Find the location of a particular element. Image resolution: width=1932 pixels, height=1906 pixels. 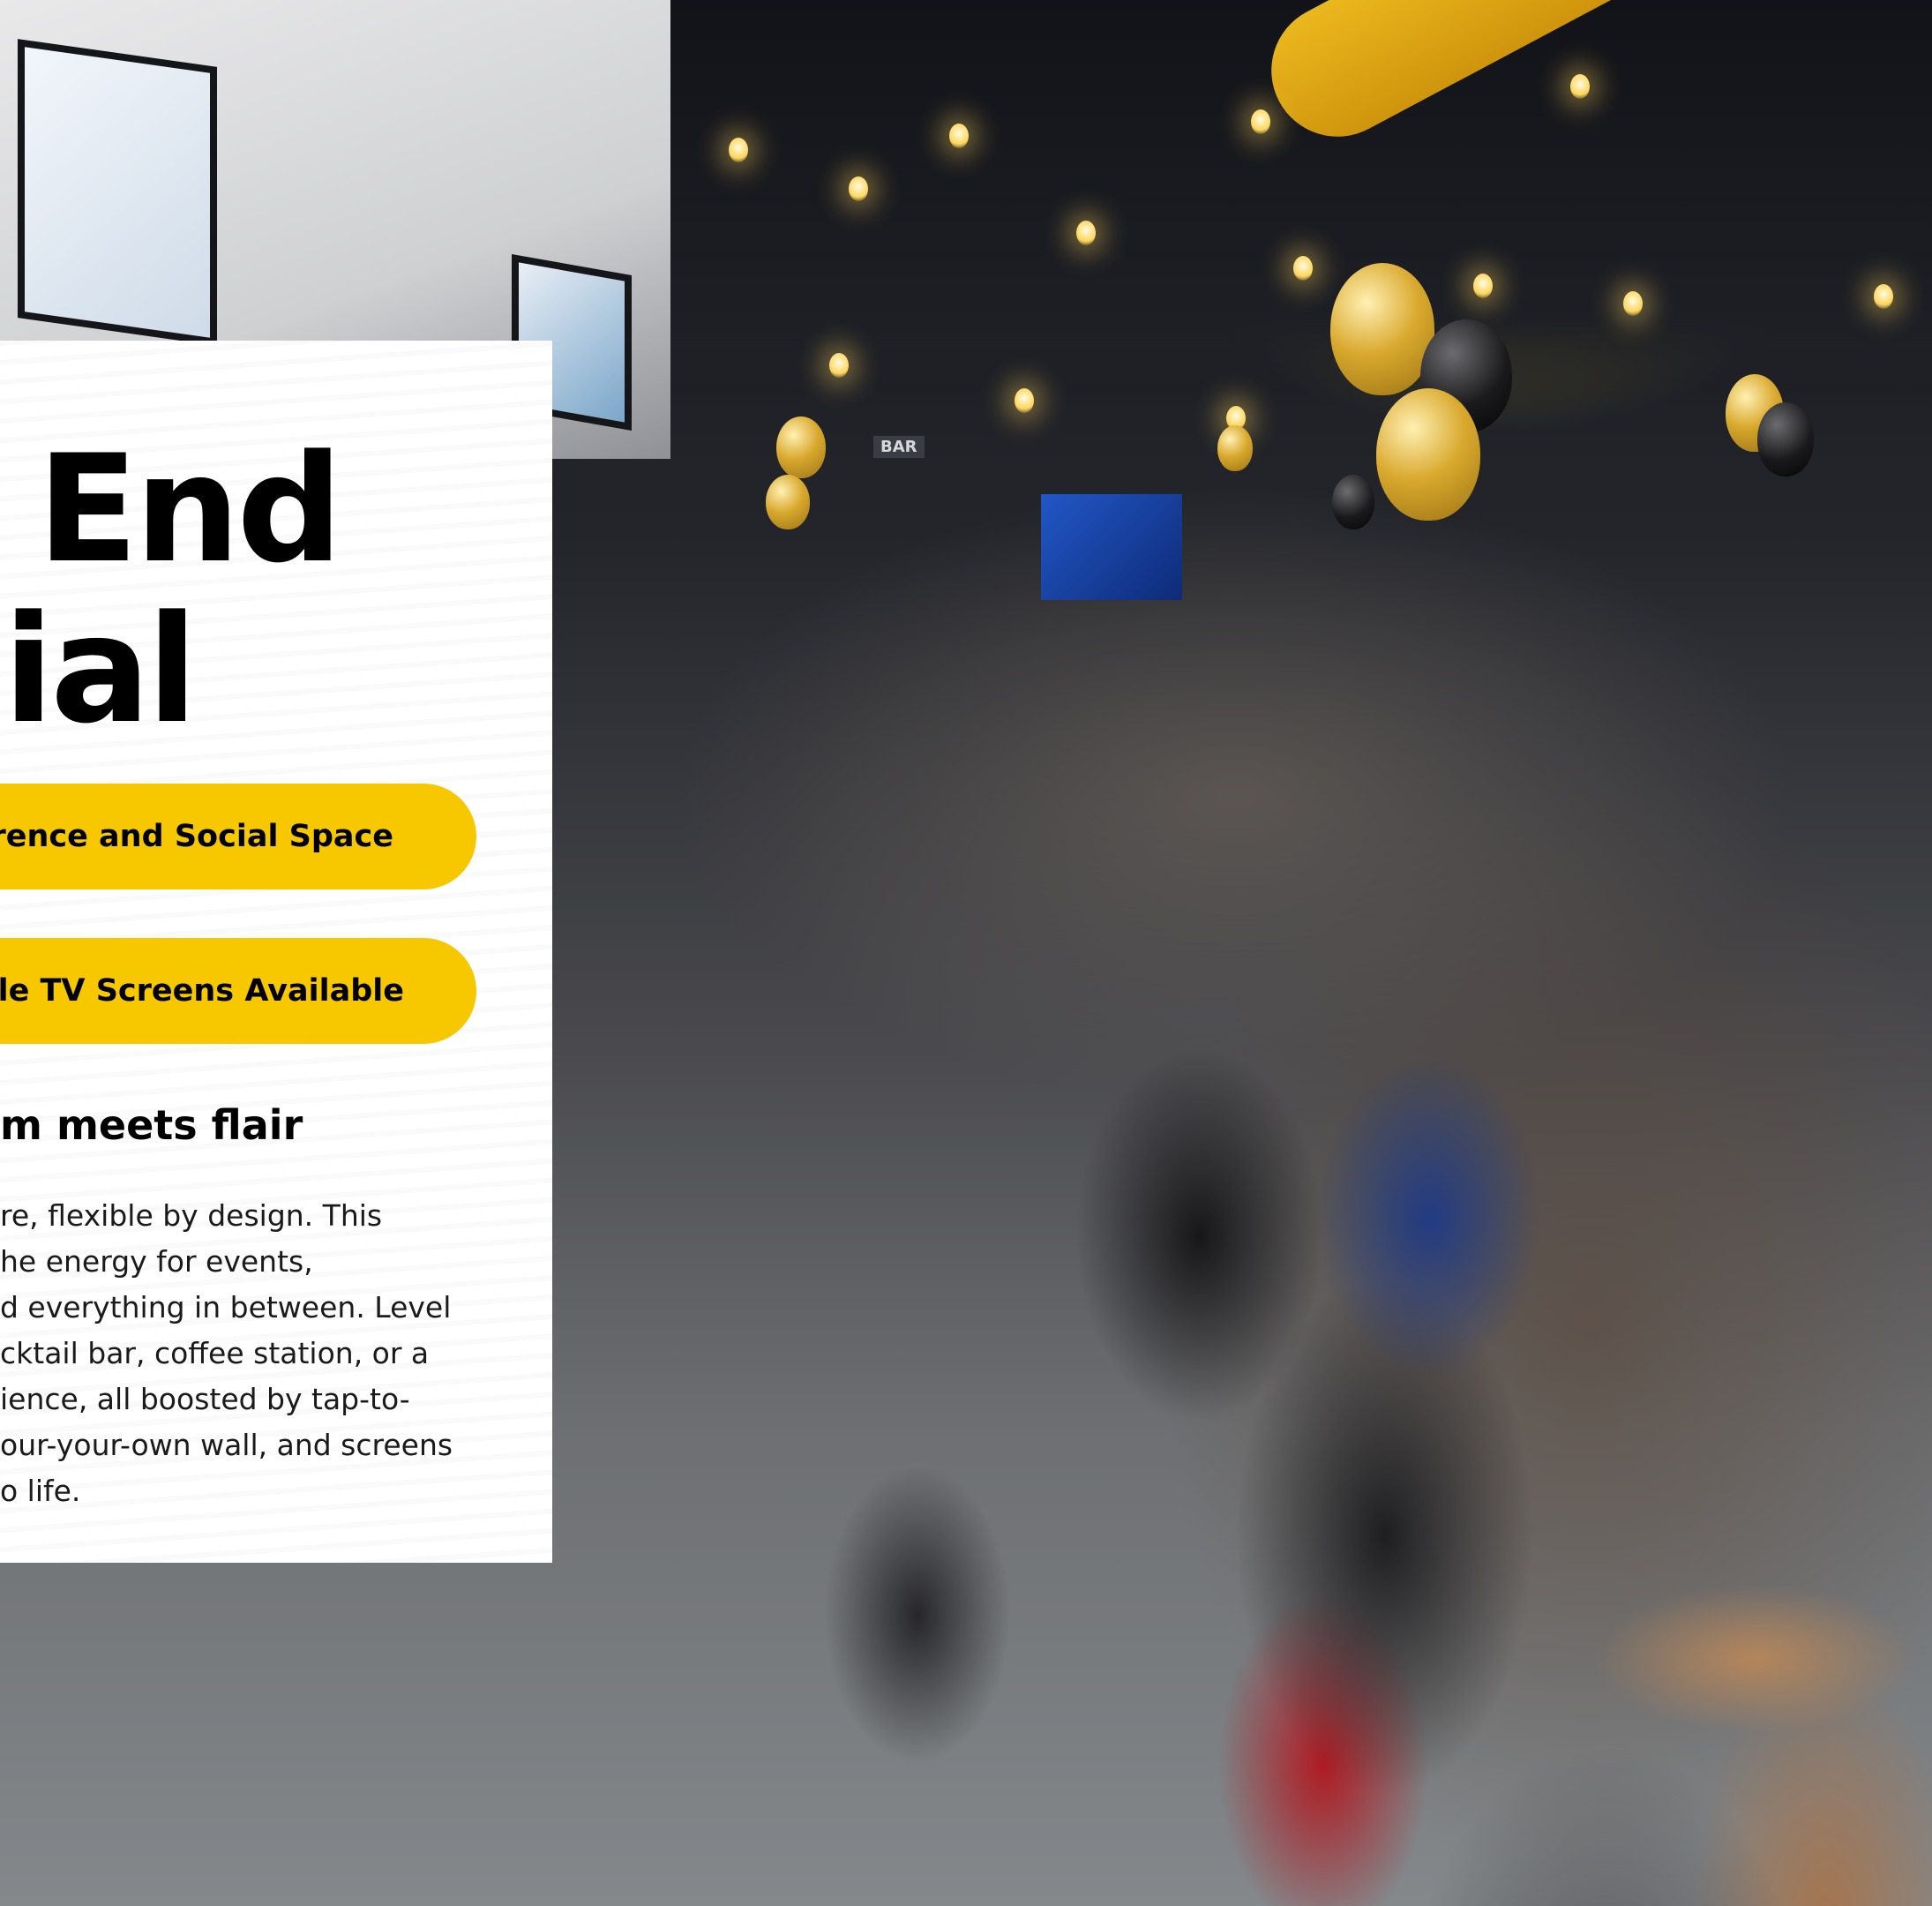

feature-pill-label: rence and Social Space is located at coordinates (196, 836).